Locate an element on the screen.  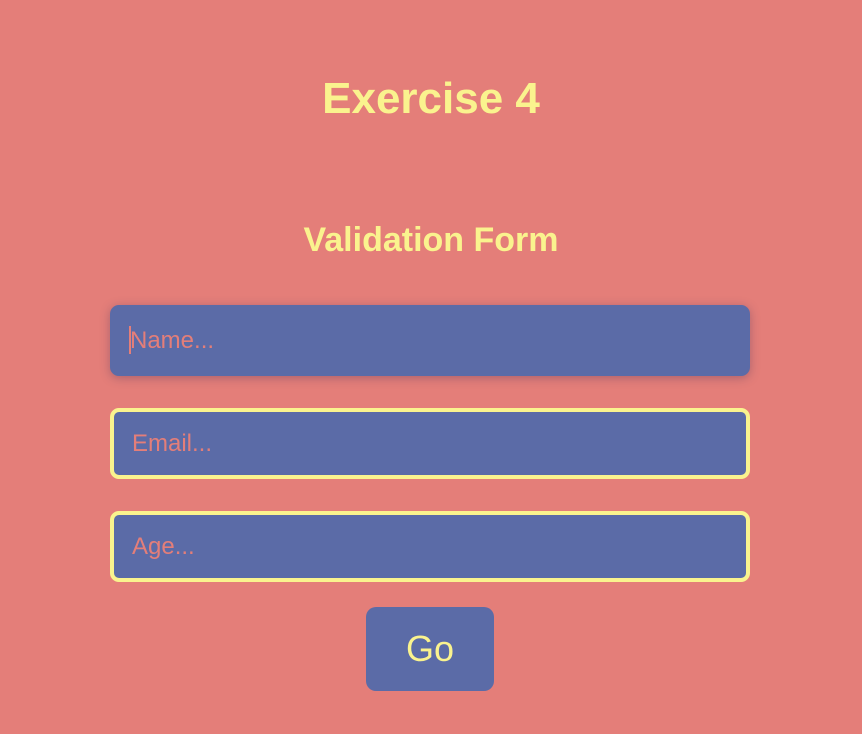
form-heading: Validation Form is located at coordinates (431, 240).